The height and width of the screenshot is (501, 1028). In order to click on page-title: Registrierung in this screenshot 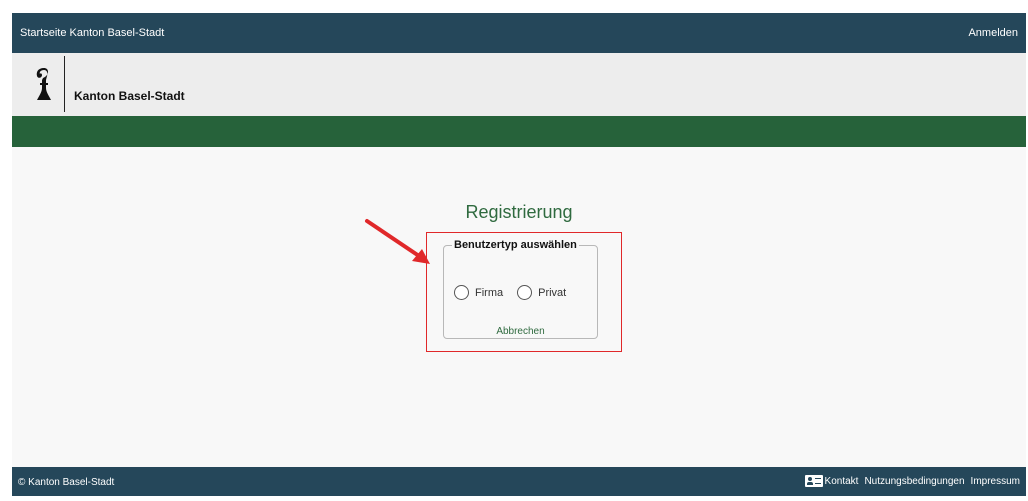, I will do `click(519, 212)`.